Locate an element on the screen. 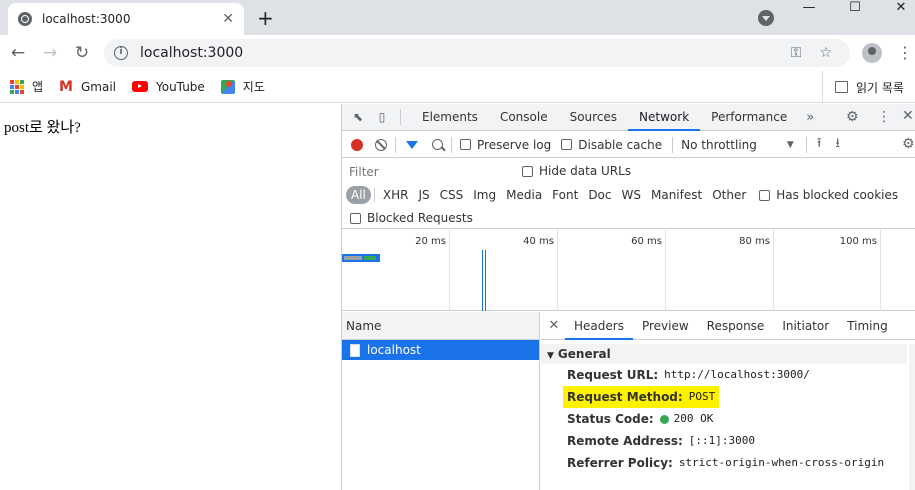  export-har-icon: ⭳ is located at coordinates (837, 145).